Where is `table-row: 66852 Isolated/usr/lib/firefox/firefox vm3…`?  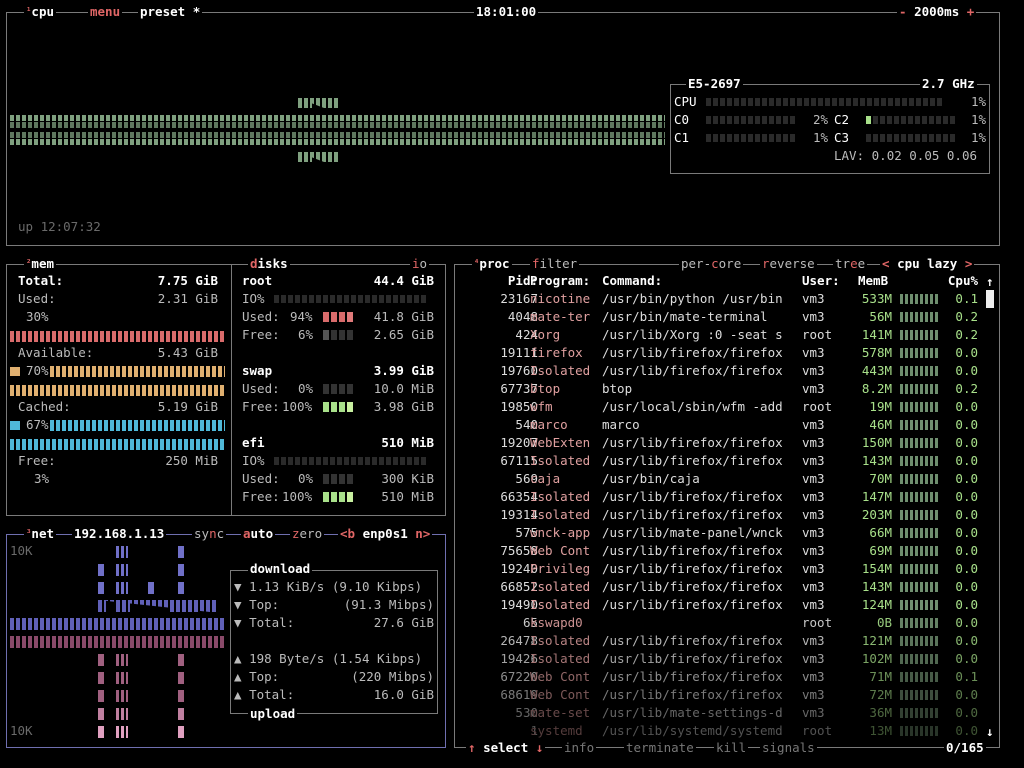
table-row: 66852 Isolated/usr/lib/firefox/firefox vm3… is located at coordinates (726, 587).